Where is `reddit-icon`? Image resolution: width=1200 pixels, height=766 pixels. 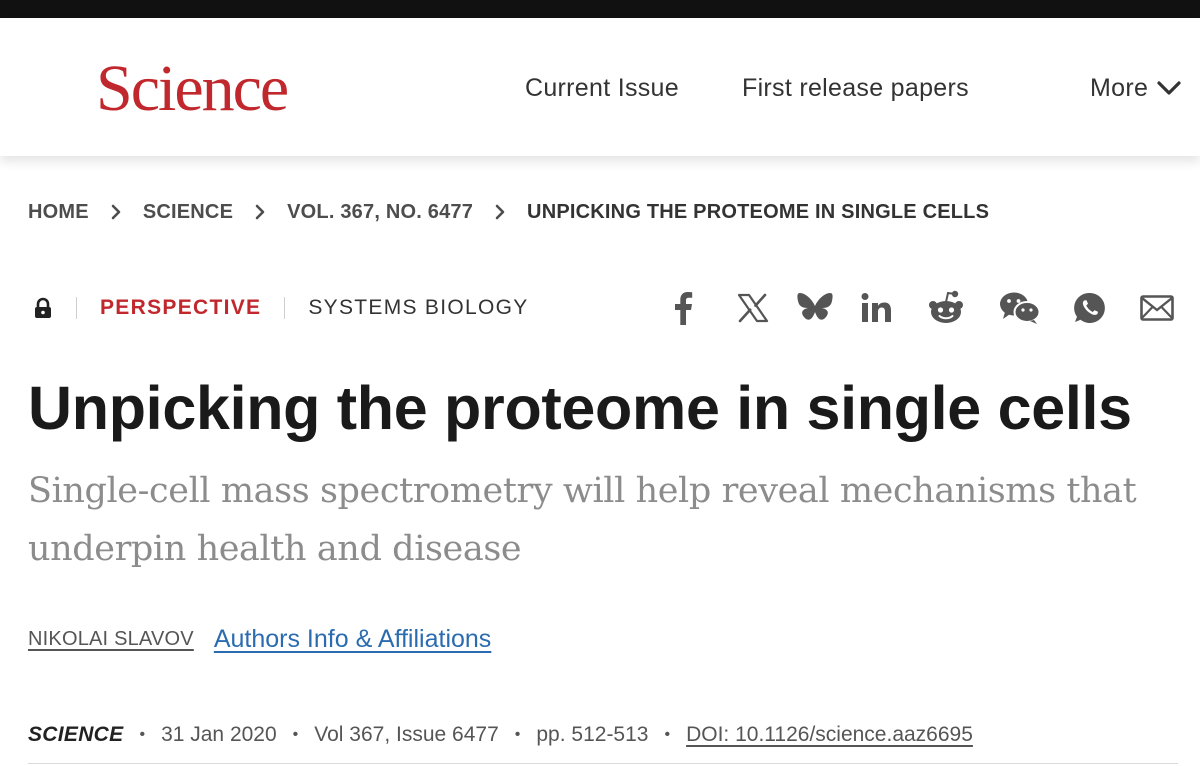
reddit-icon is located at coordinates (946, 308).